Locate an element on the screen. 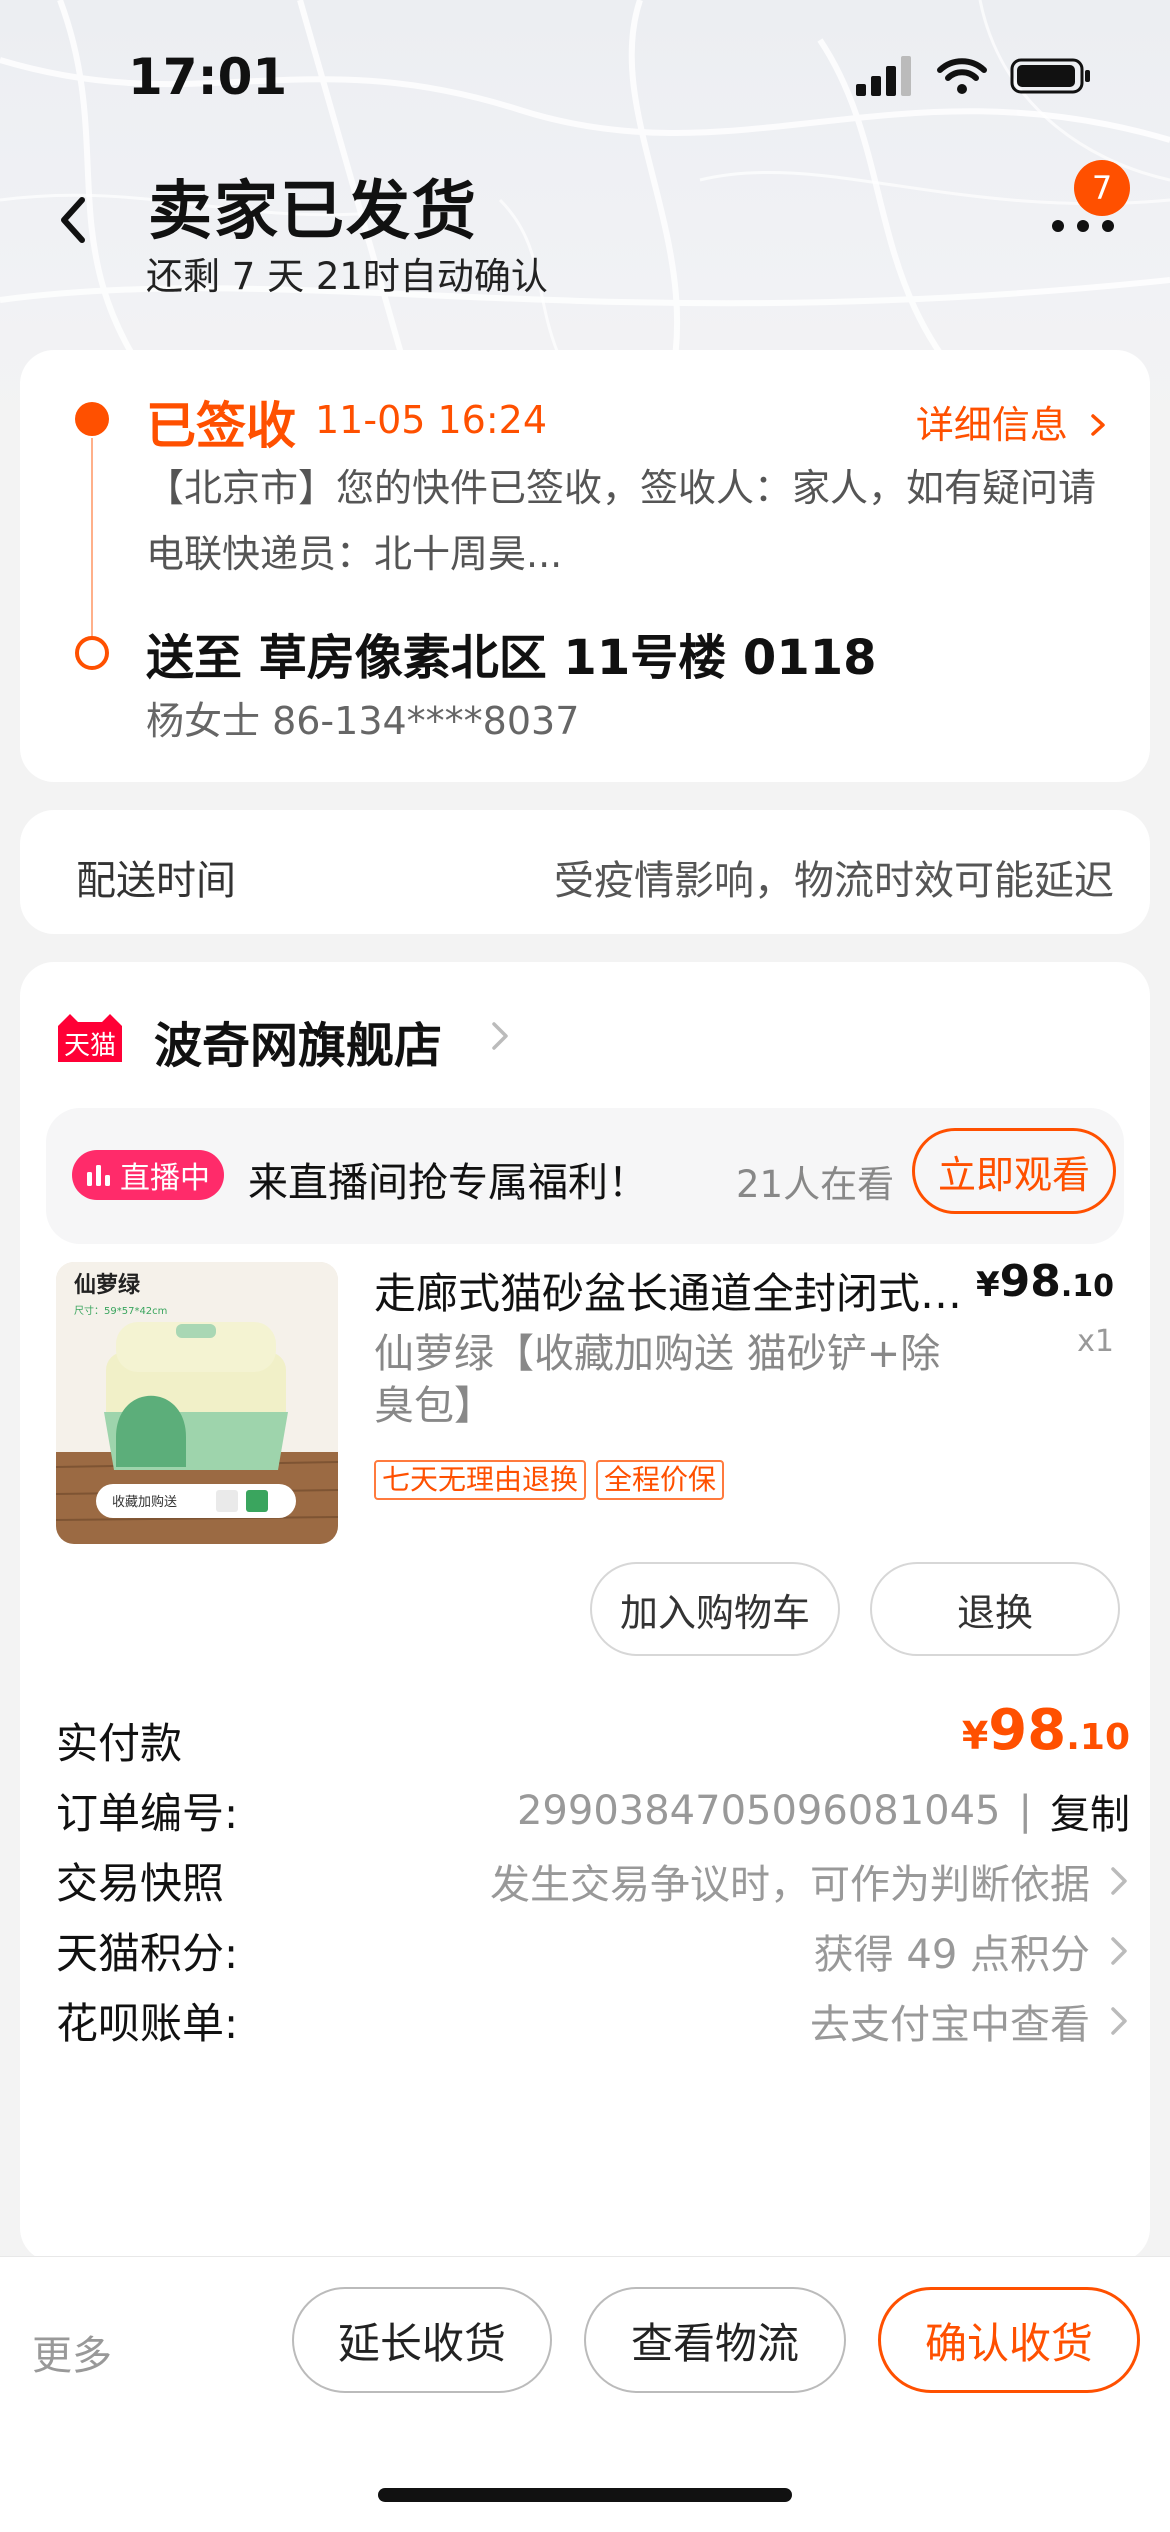 The image size is (1170, 2532). order-number-value: 2990384705096081045 | 复制 is located at coordinates (823, 1811).